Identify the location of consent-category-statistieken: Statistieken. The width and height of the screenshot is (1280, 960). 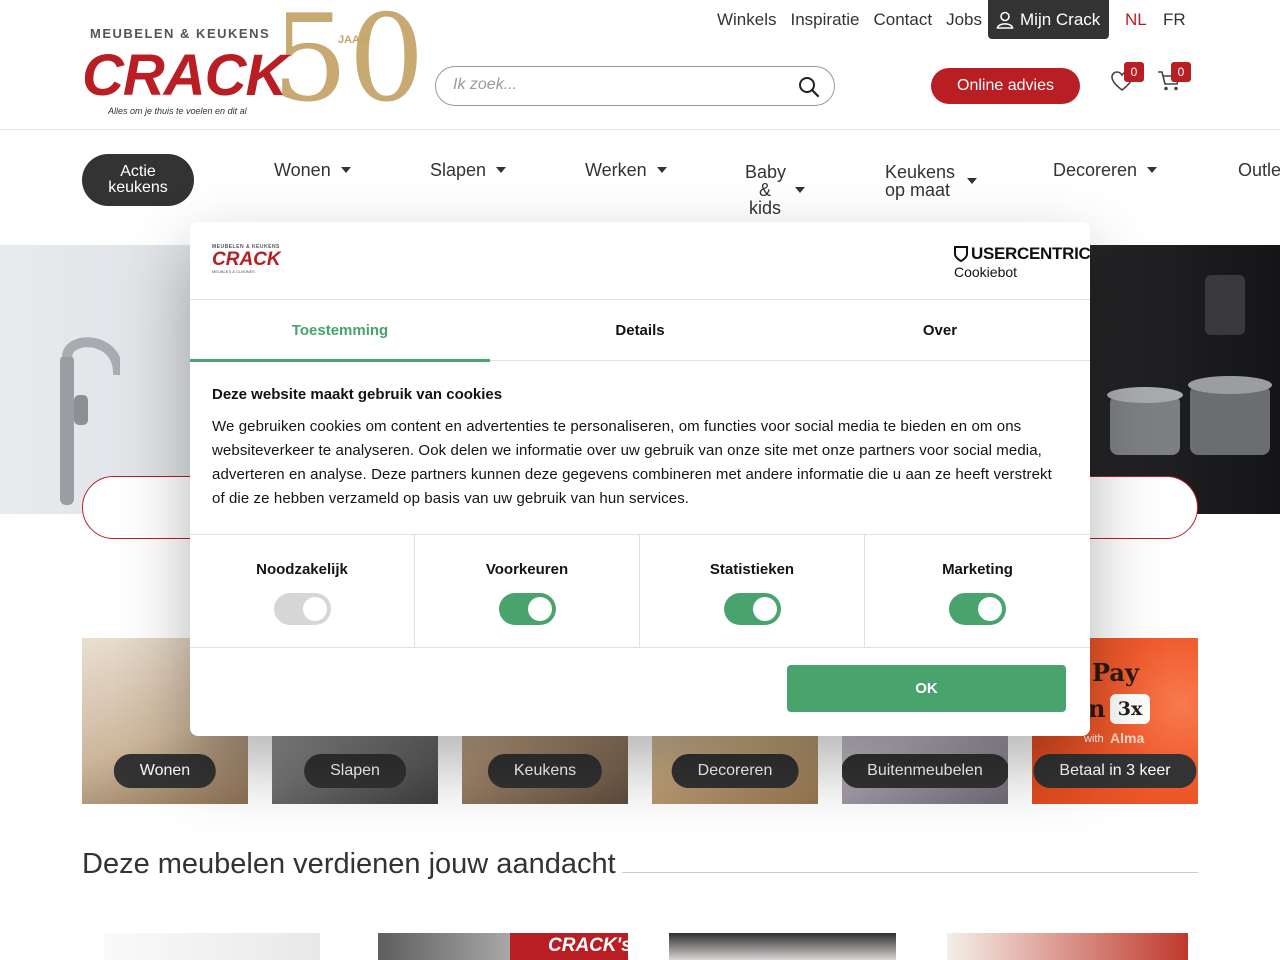
(752, 591).